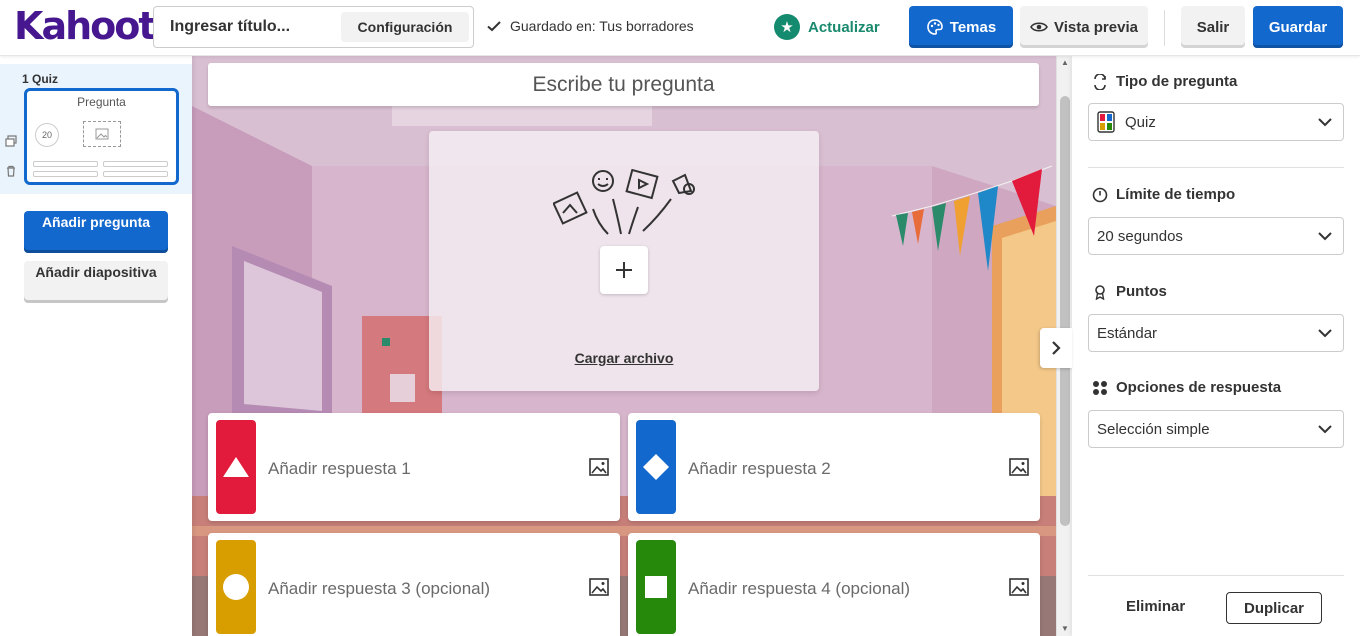 The width and height of the screenshot is (1360, 636). I want to click on triangle-icon, so click(236, 467).